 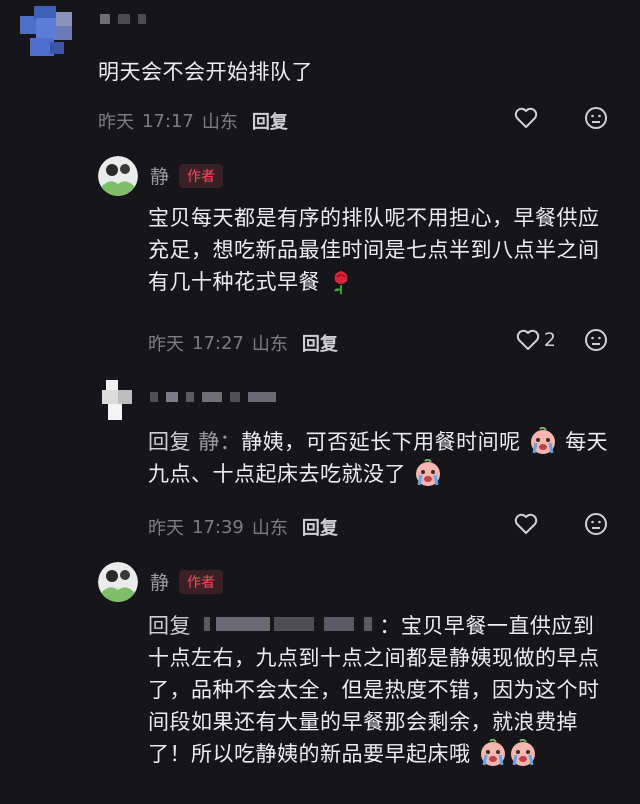 What do you see at coordinates (205, 72) in the screenshot?
I see `comment-text: 明天会不会开始排队了` at bounding box center [205, 72].